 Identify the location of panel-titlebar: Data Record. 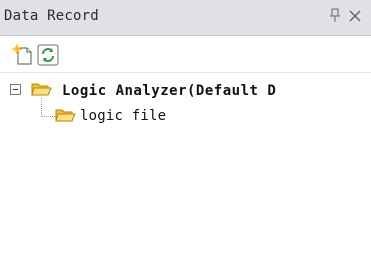
(185, 18).